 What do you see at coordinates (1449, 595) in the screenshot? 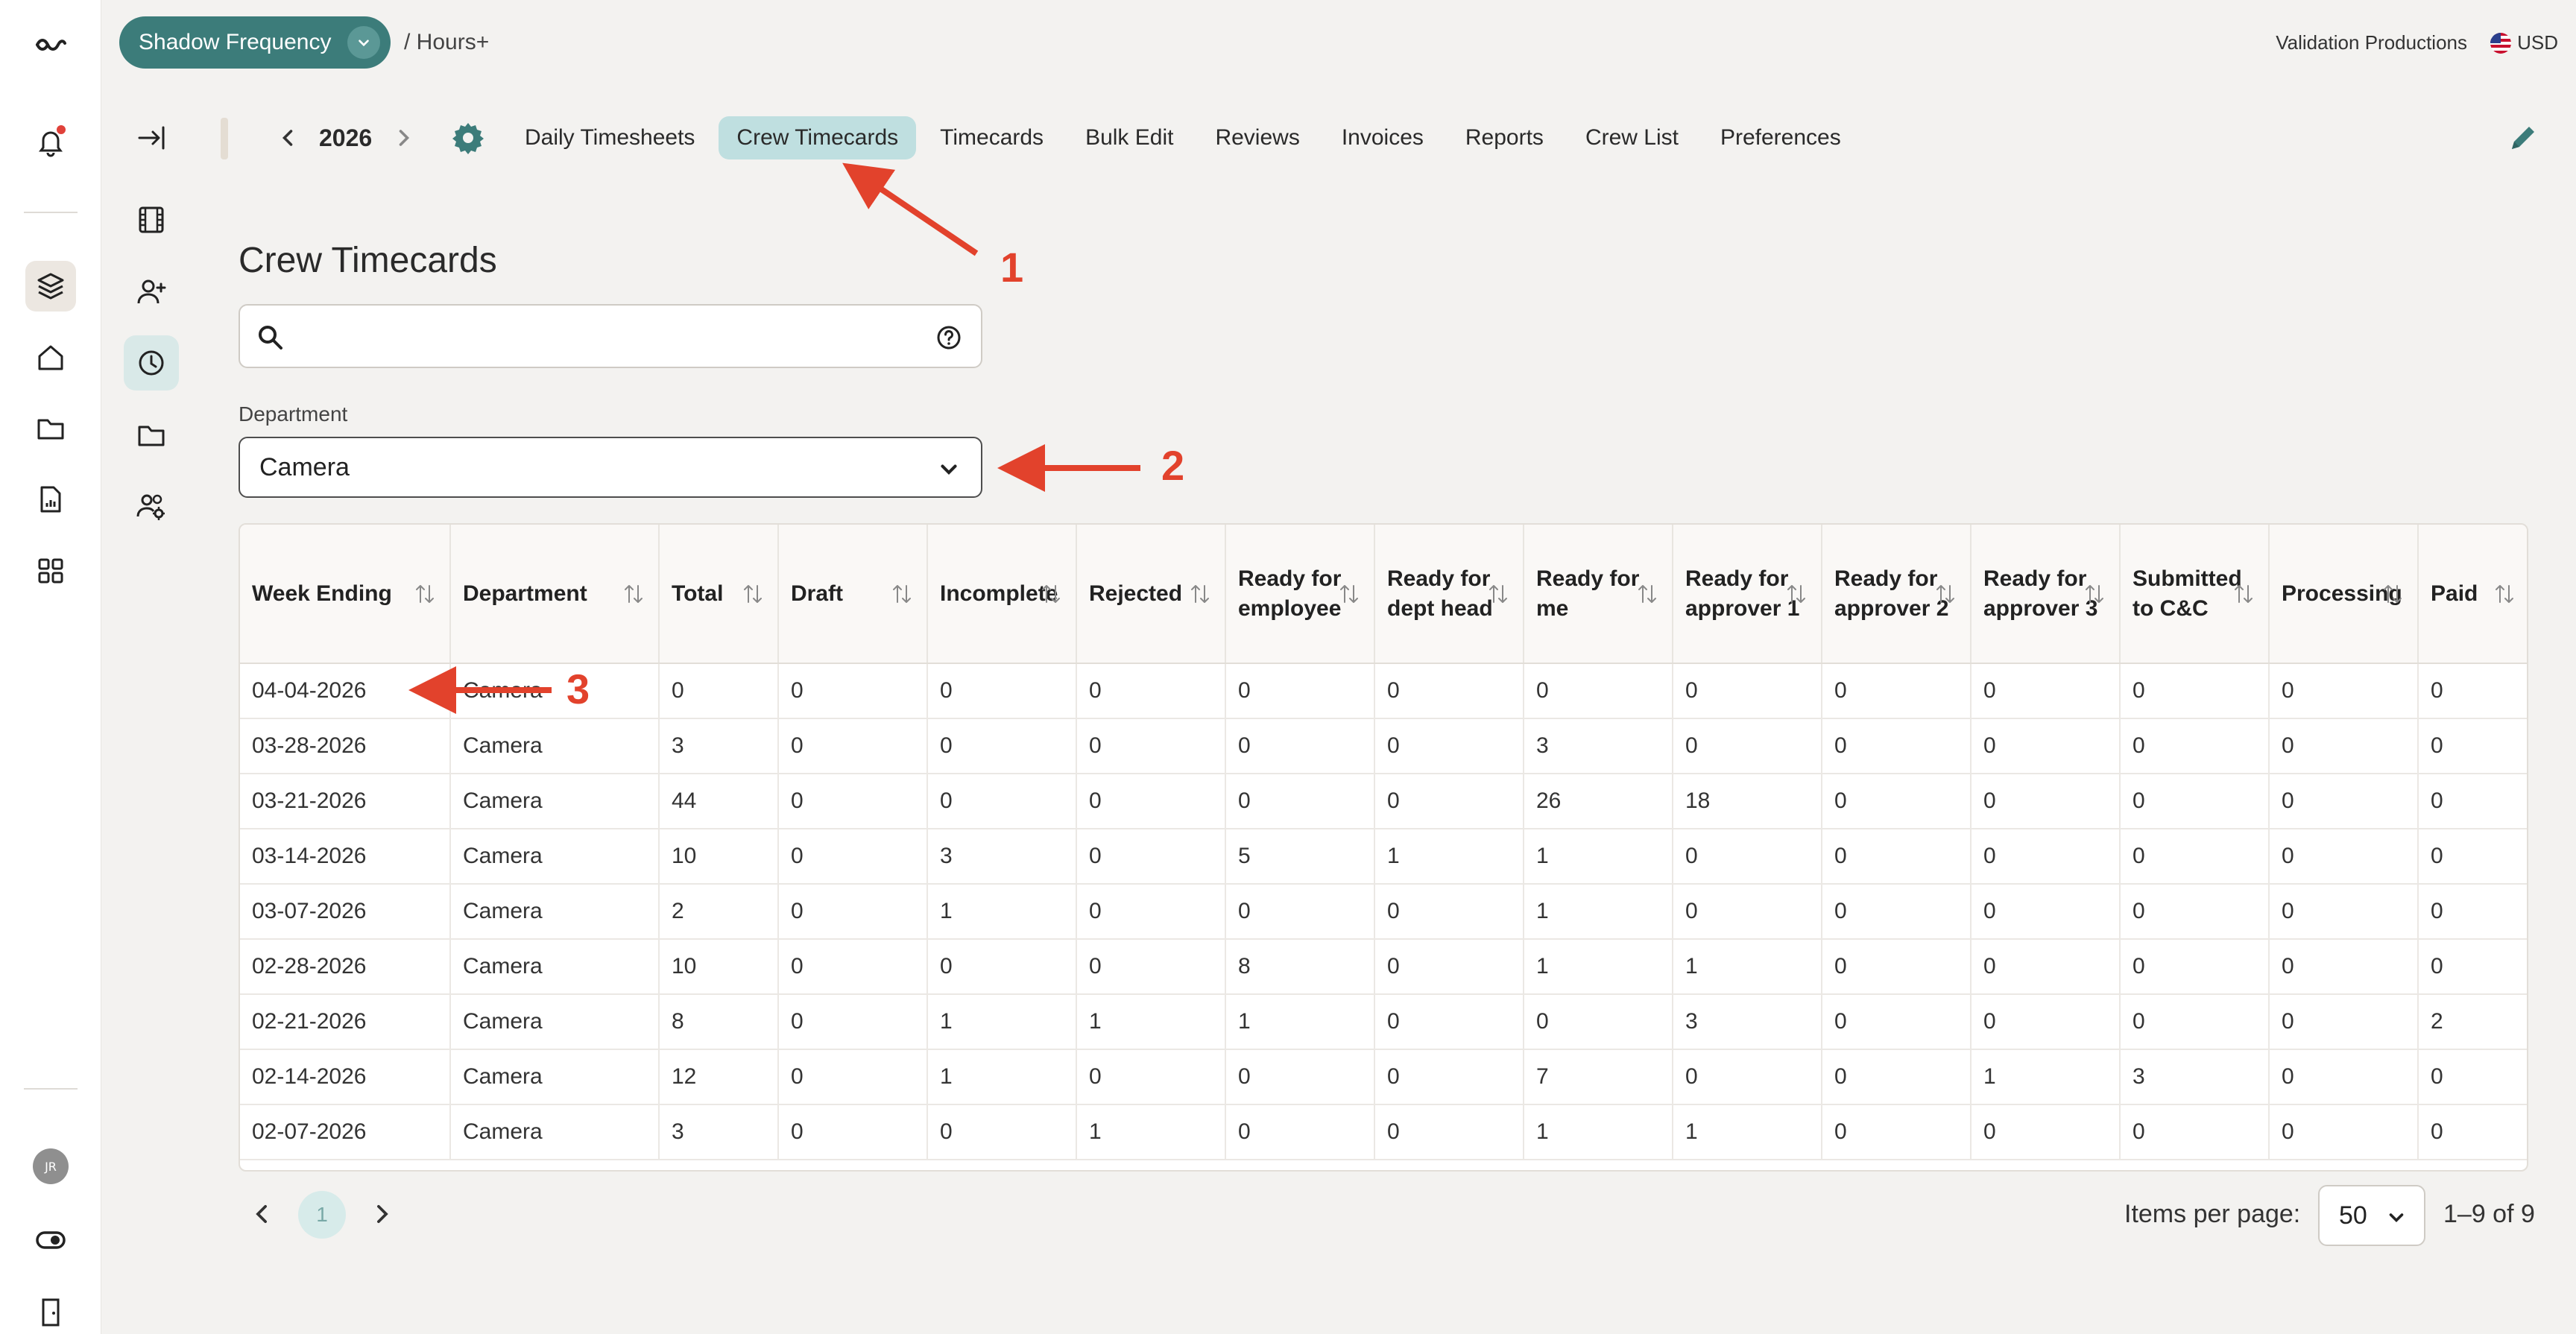
I see `column-header: Ready for dept head` at bounding box center [1449, 595].